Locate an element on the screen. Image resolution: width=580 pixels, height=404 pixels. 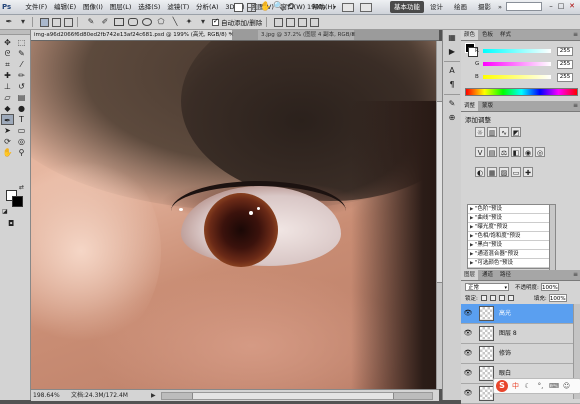
tab-paths: 路径 is located at coordinates (505, 275).